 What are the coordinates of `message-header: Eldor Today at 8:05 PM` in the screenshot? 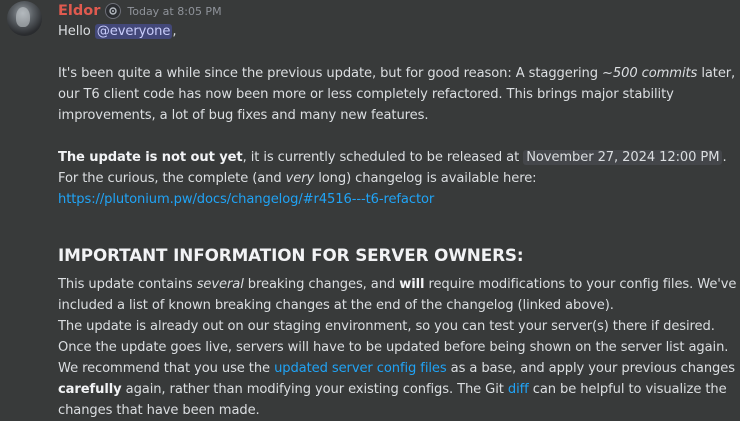 It's located at (140, 11).